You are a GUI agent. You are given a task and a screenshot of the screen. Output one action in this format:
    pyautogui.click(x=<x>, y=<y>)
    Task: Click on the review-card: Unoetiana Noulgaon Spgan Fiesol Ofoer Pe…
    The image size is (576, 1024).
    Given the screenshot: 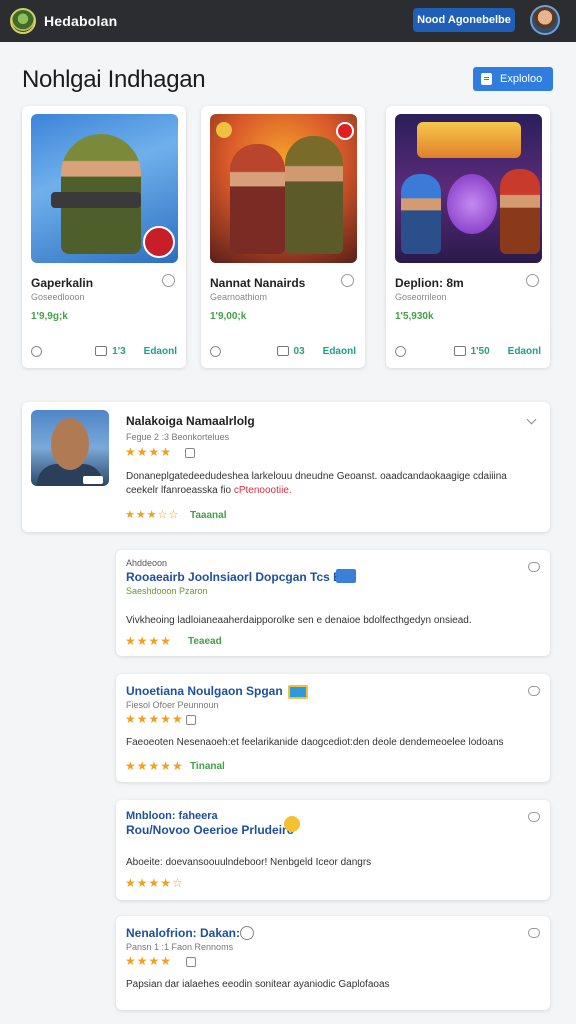 What is the action you would take?
    pyautogui.click(x=333, y=728)
    